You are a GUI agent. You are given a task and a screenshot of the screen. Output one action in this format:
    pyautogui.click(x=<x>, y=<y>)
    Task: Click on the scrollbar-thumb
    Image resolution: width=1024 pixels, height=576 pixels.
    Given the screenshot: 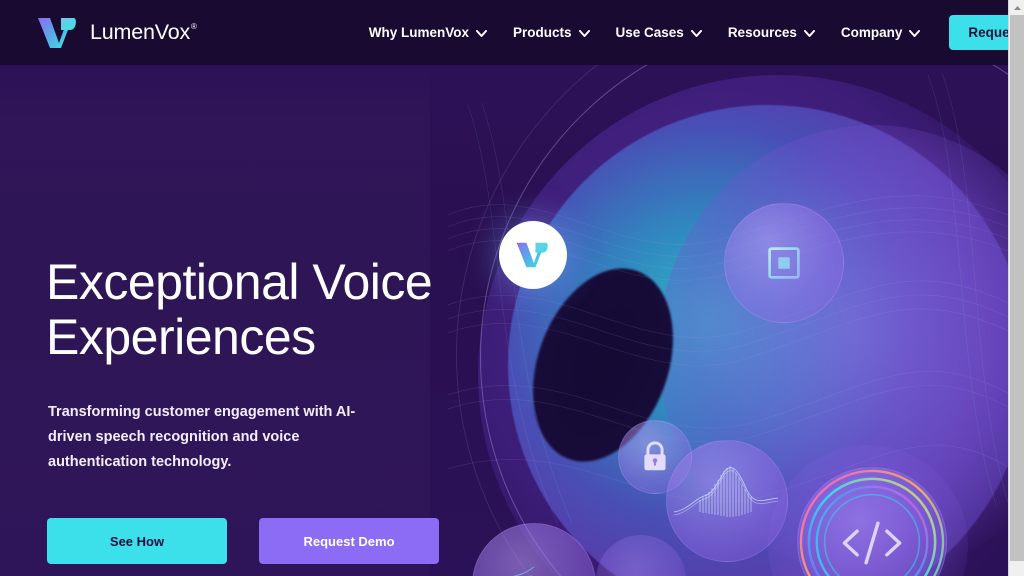 What is the action you would take?
    pyautogui.click(x=1017, y=288)
    